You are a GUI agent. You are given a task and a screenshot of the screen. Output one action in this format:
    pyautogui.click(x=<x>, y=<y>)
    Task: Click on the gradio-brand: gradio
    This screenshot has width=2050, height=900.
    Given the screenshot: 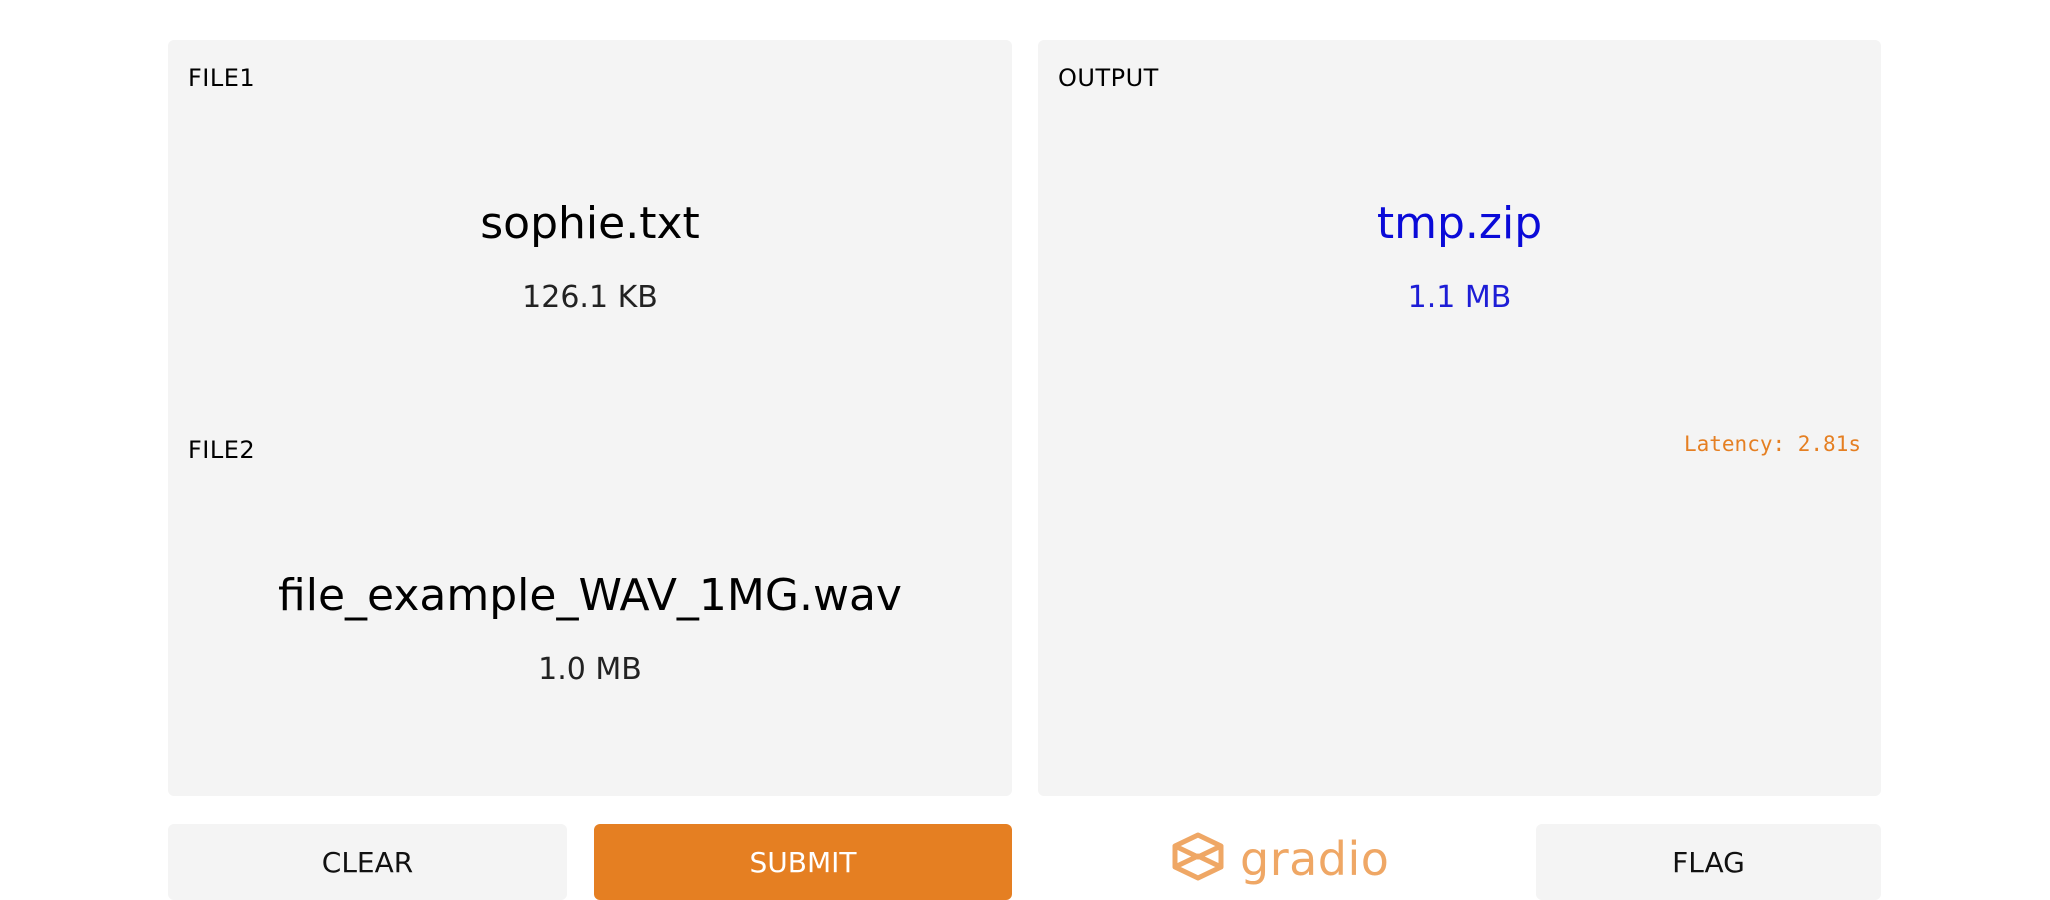 What is the action you would take?
    pyautogui.click(x=1280, y=859)
    